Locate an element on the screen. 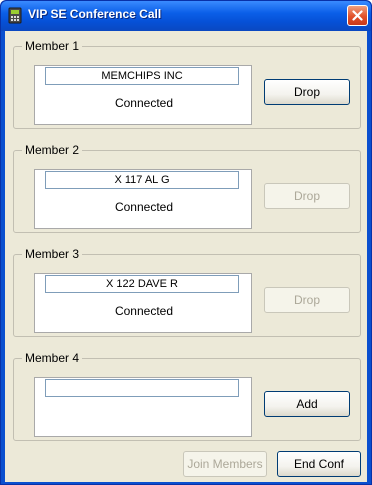  phone-icon is located at coordinates (15, 15).